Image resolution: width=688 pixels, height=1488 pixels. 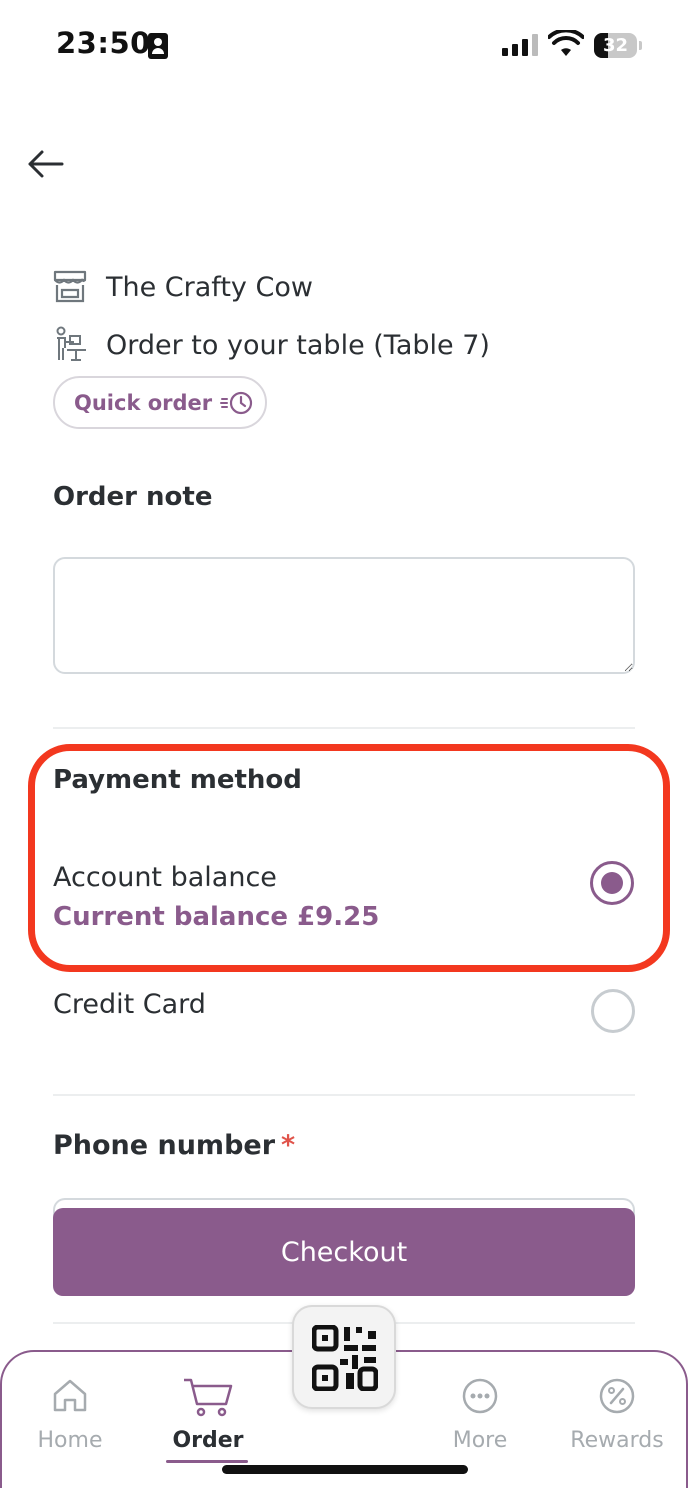 What do you see at coordinates (103, 43) in the screenshot?
I see `status-time: 23:50` at bounding box center [103, 43].